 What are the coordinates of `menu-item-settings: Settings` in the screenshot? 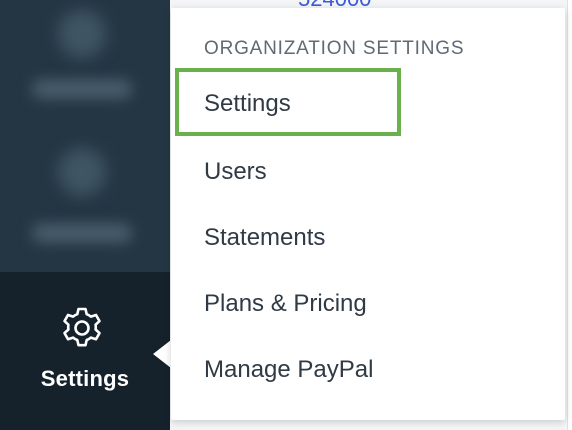 It's located at (247, 104).